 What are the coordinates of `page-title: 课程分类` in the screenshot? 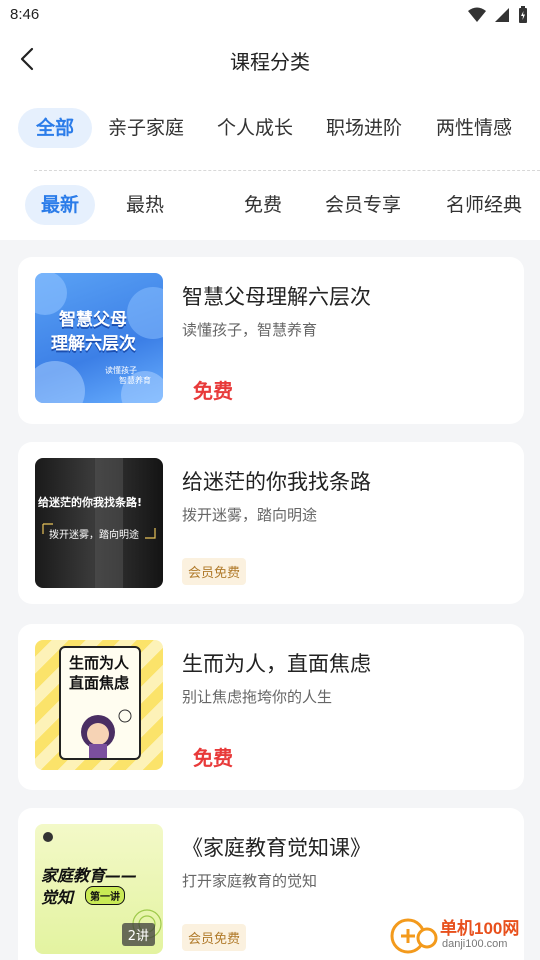 It's located at (270, 62).